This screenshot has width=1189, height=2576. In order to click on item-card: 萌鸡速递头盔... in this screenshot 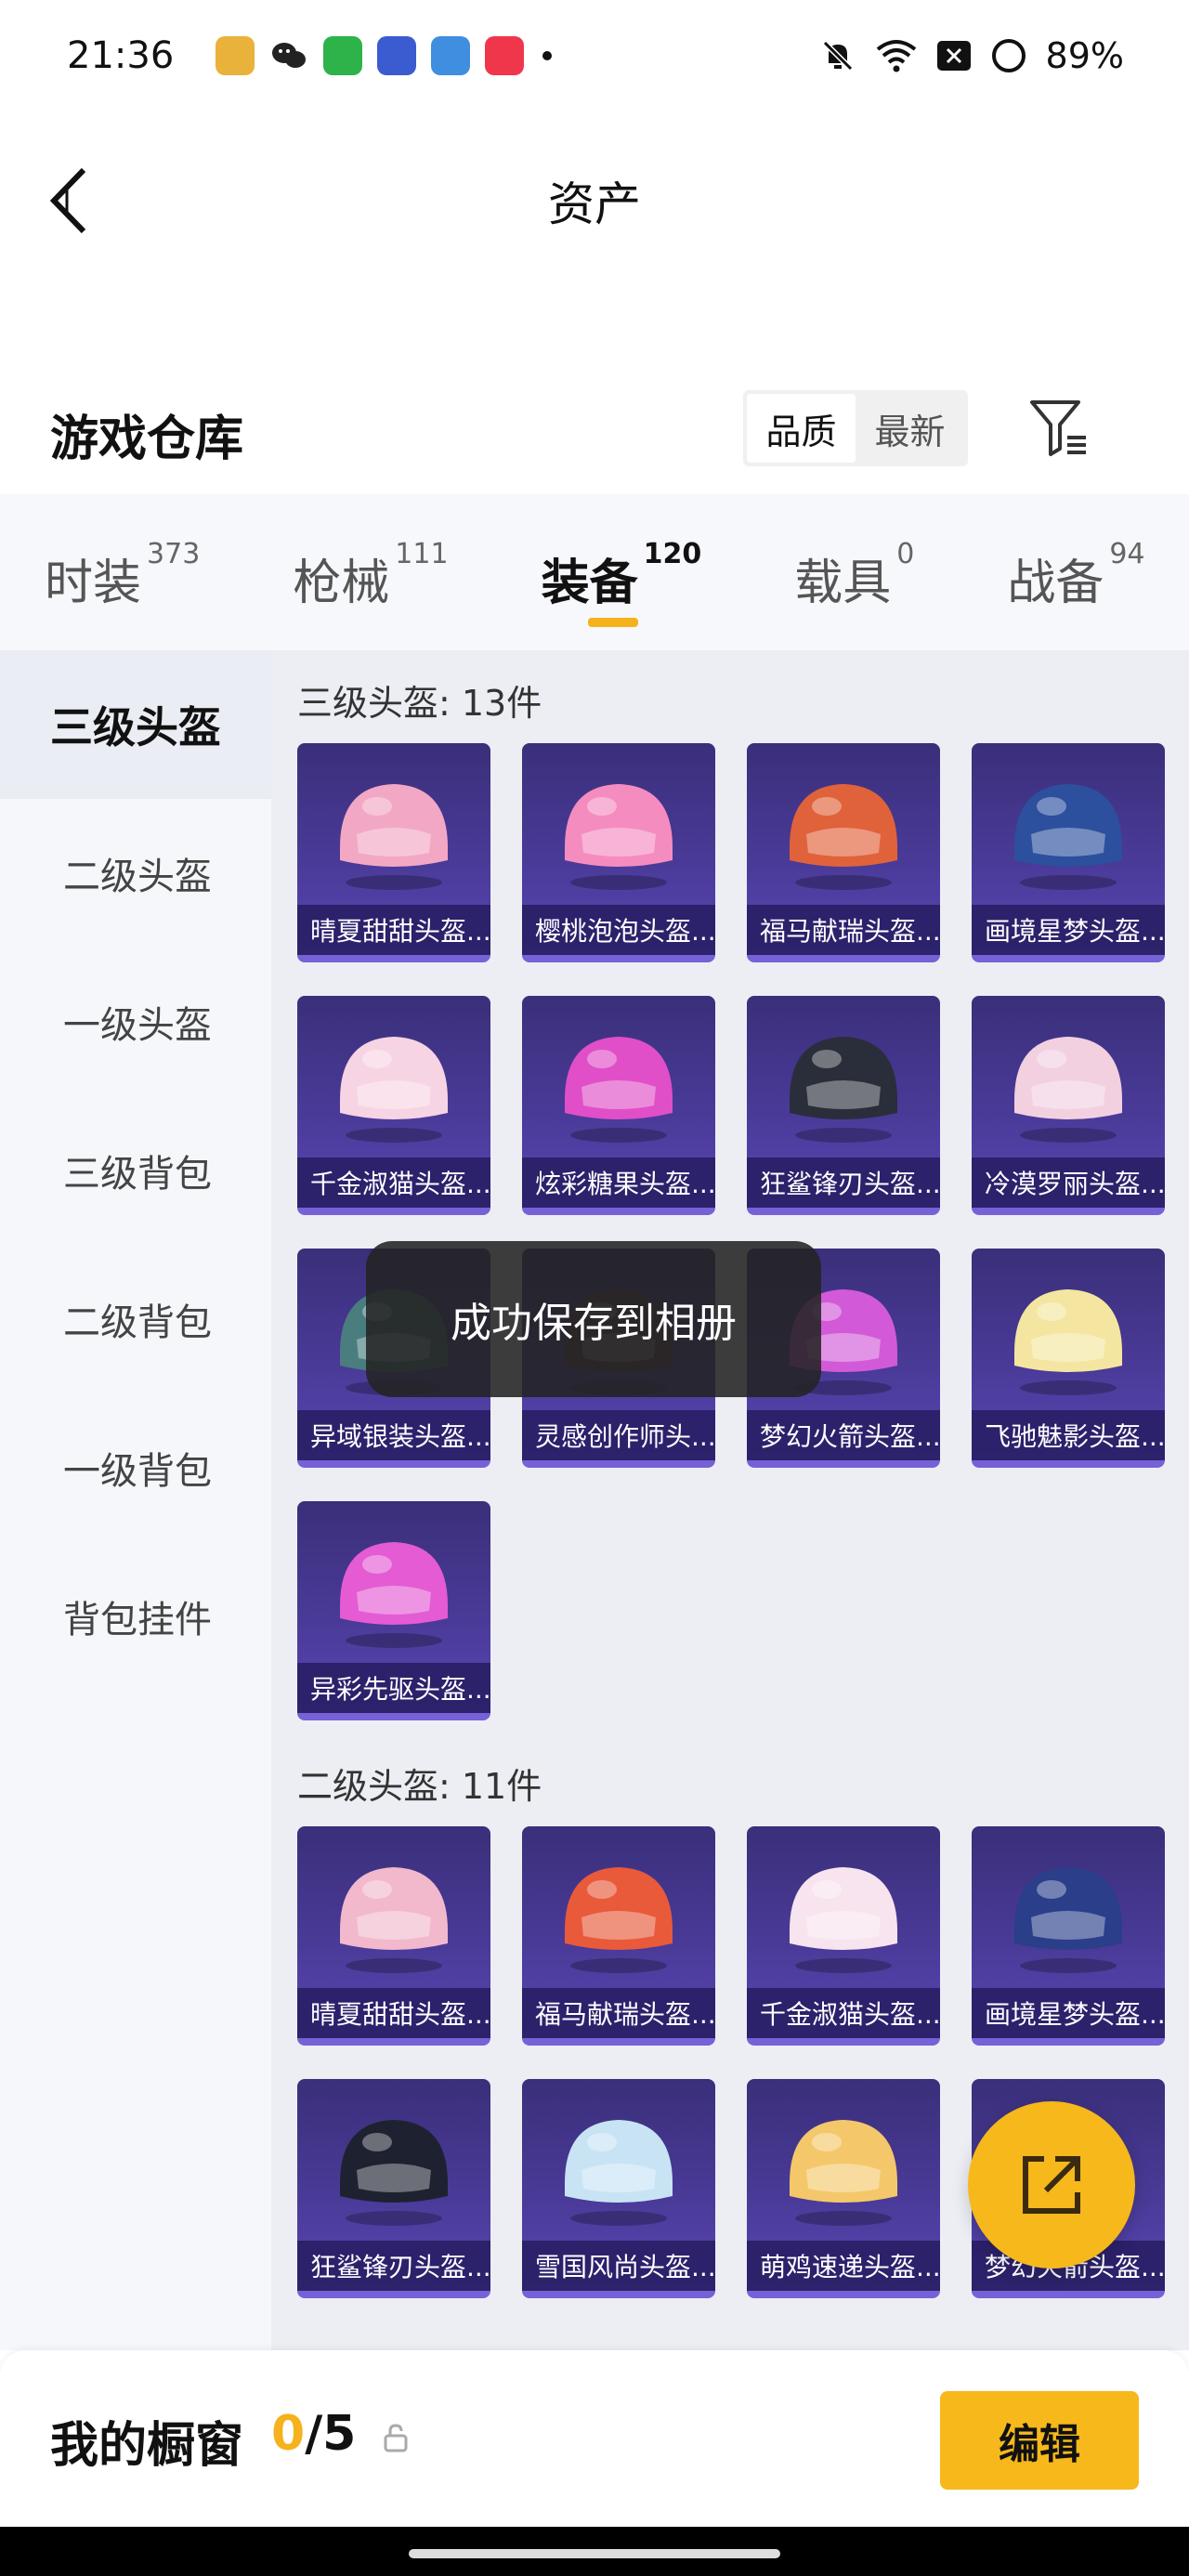, I will do `click(844, 2189)`.